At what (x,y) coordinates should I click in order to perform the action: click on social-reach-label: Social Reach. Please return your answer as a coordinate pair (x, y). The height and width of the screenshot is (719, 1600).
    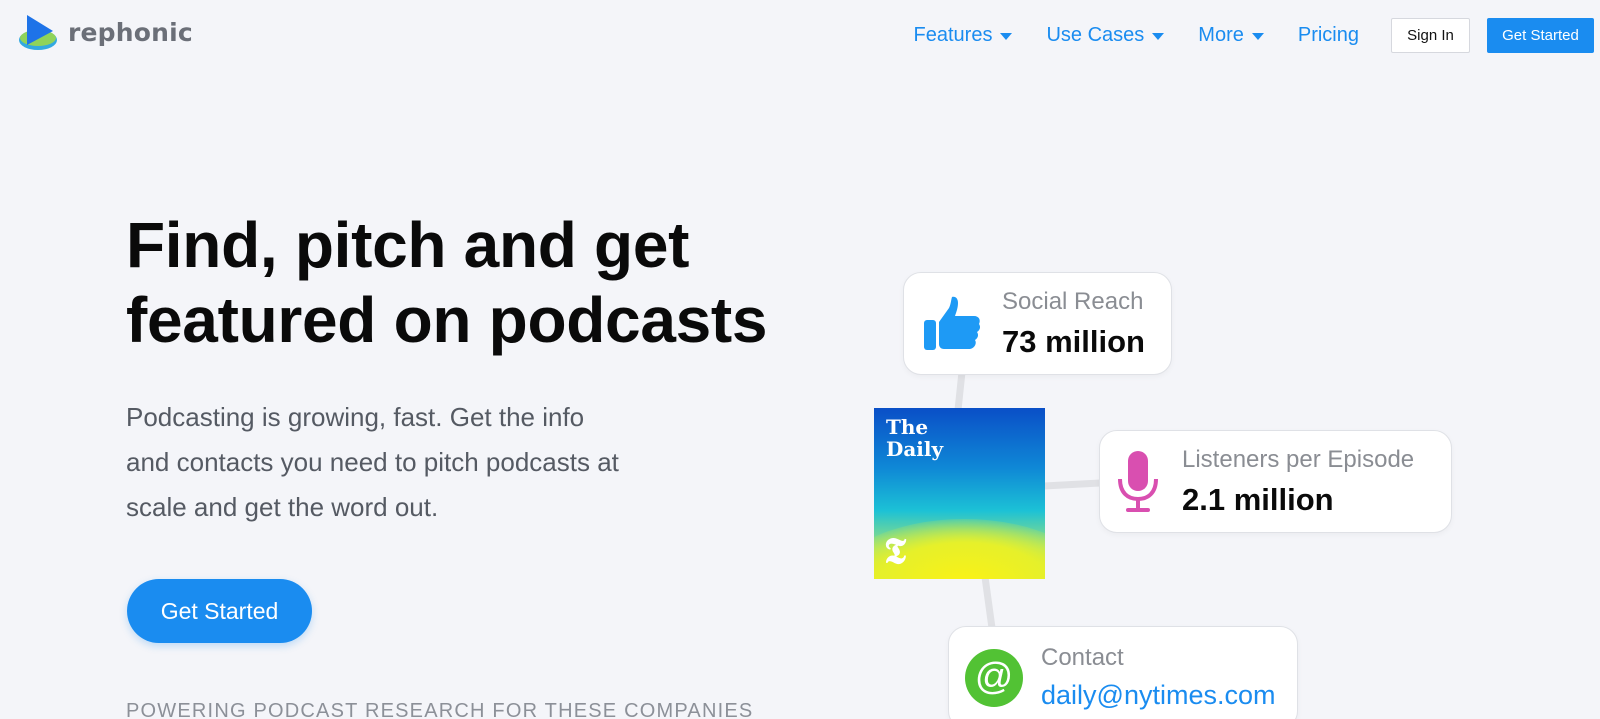
    Looking at the image, I should click on (1073, 301).